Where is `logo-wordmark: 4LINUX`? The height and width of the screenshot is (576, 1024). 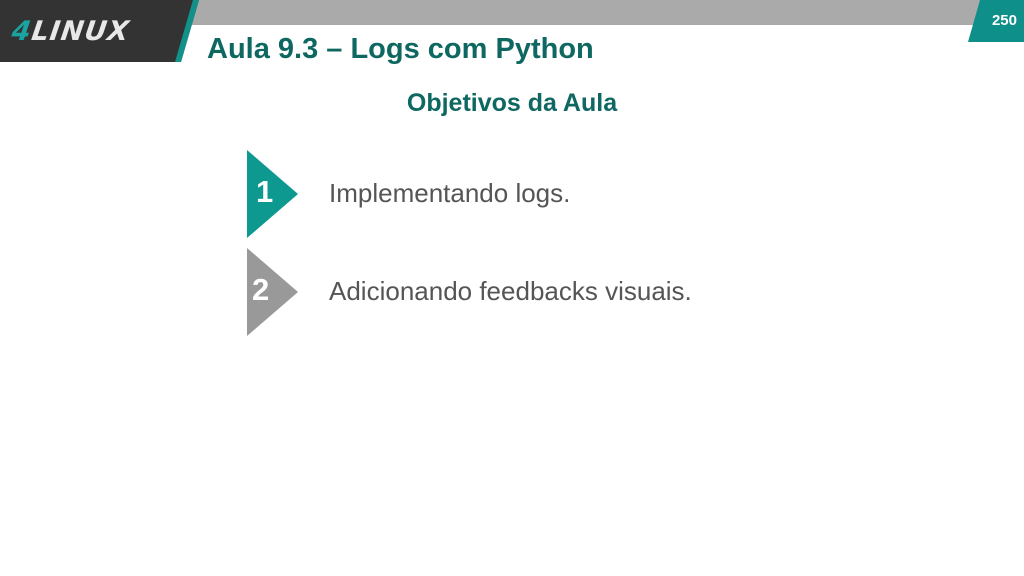 logo-wordmark: 4LINUX is located at coordinates (70, 31).